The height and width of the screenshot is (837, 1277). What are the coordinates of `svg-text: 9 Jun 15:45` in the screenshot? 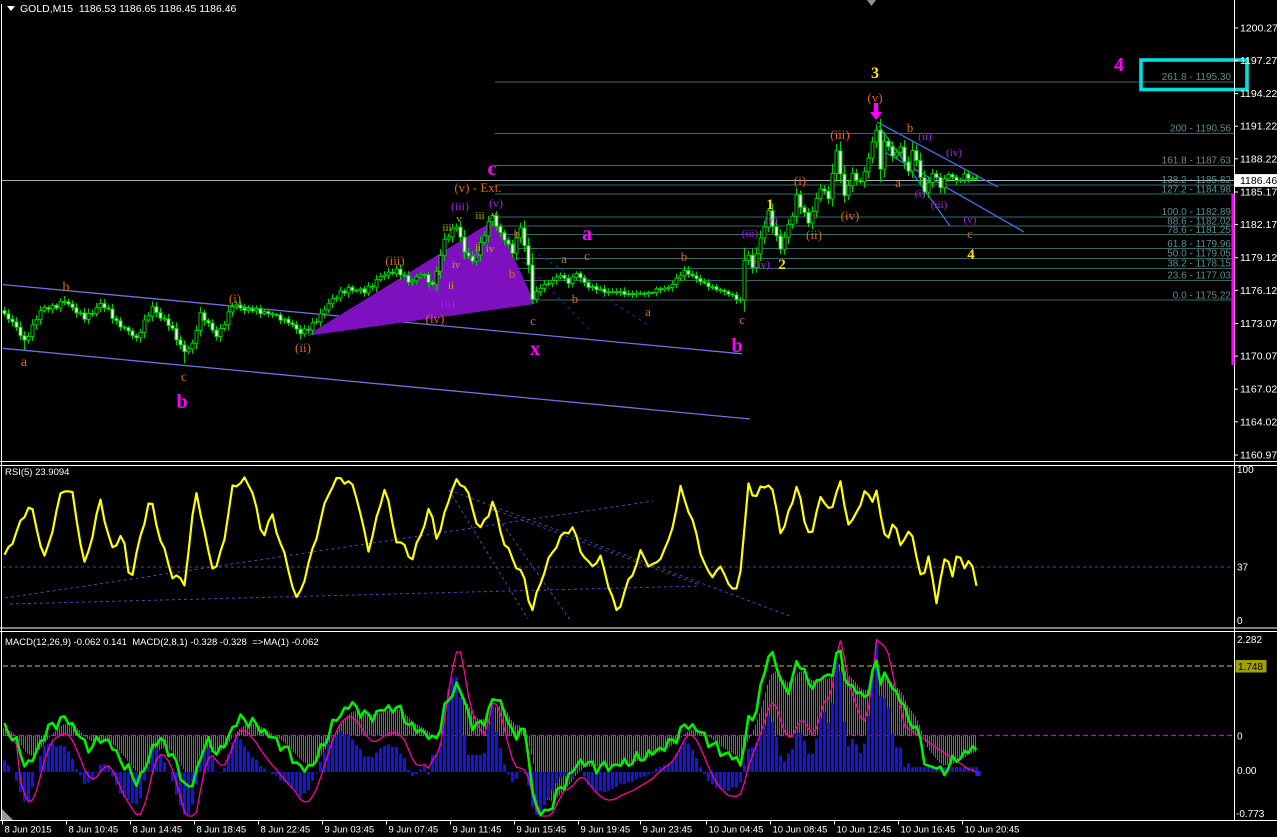 It's located at (542, 830).